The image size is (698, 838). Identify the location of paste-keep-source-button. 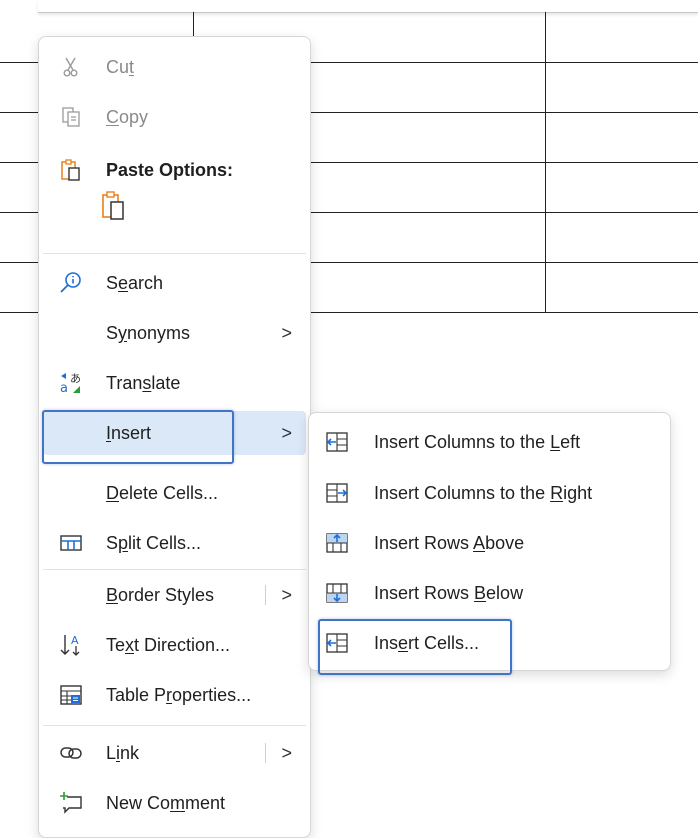
(119, 207).